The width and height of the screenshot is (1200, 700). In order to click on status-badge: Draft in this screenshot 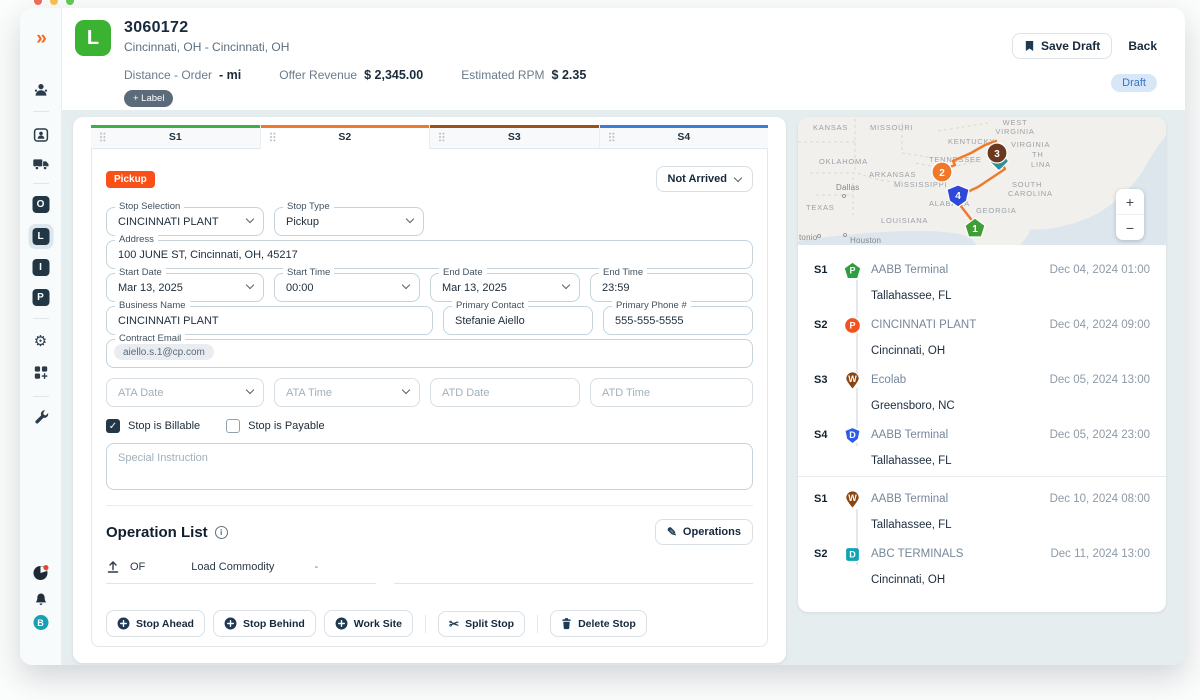, I will do `click(1134, 83)`.